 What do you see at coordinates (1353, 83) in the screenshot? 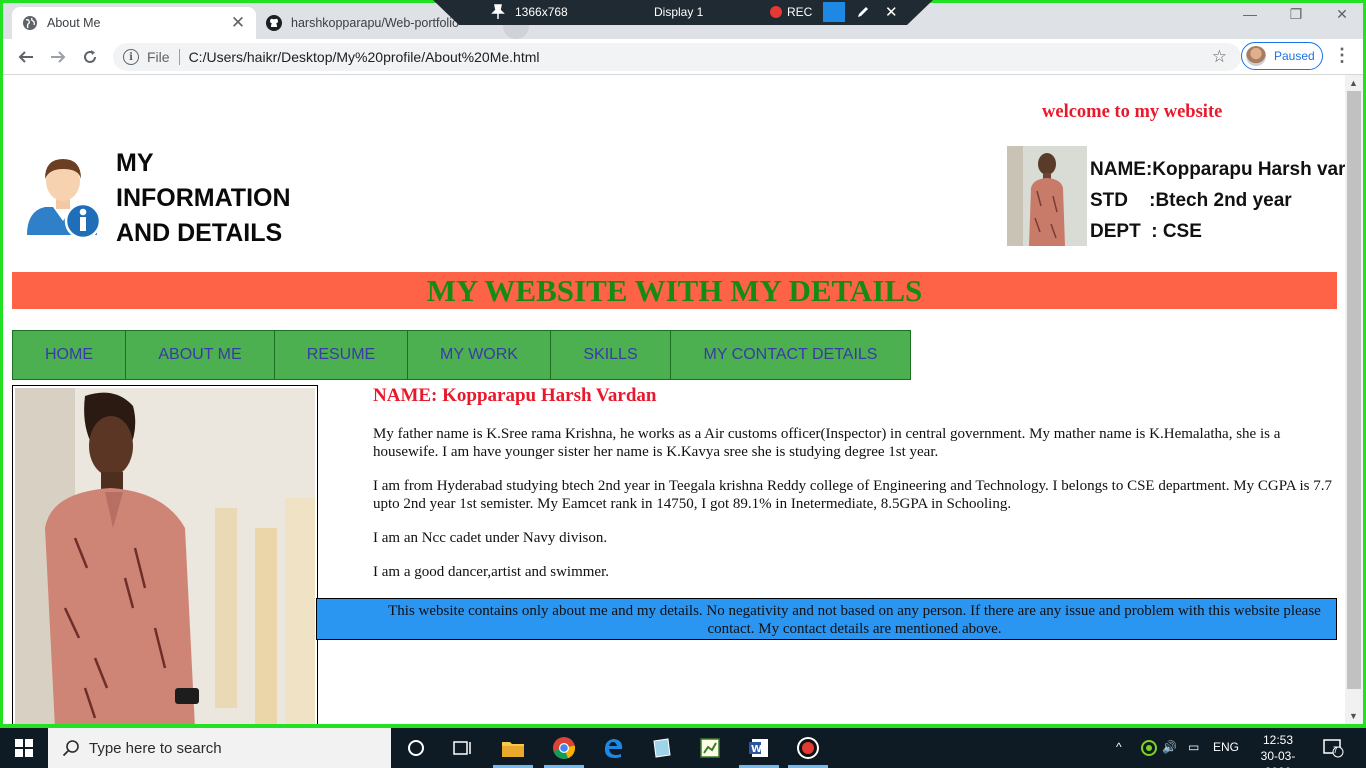
I see `scroll-up-icon: ▲` at bounding box center [1353, 83].